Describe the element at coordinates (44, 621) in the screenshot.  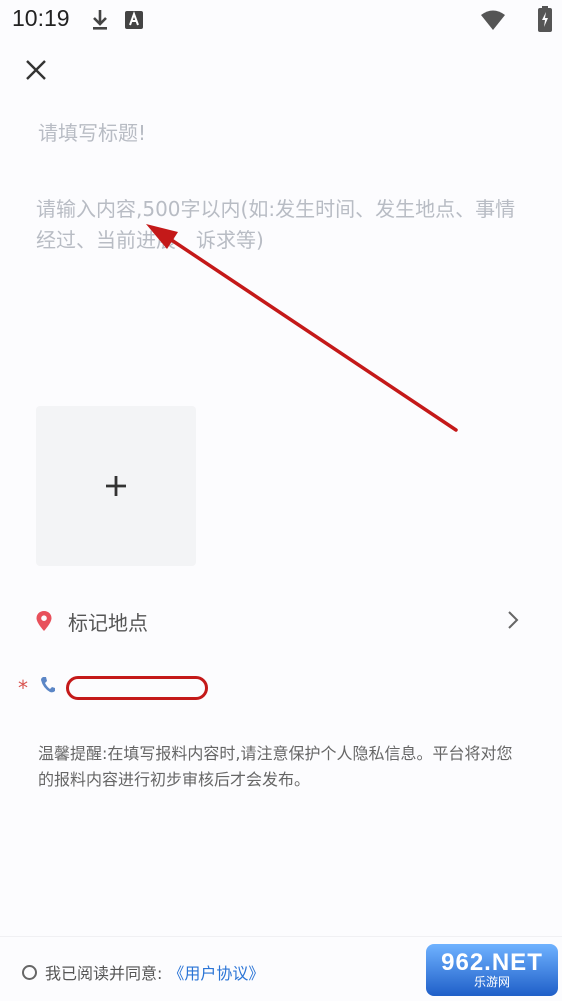
I see `location-pin-icon` at that location.